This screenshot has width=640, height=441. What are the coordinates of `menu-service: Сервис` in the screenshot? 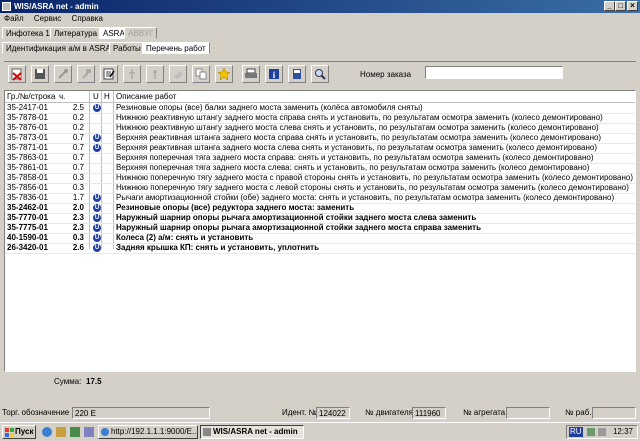 It's located at (47, 19).